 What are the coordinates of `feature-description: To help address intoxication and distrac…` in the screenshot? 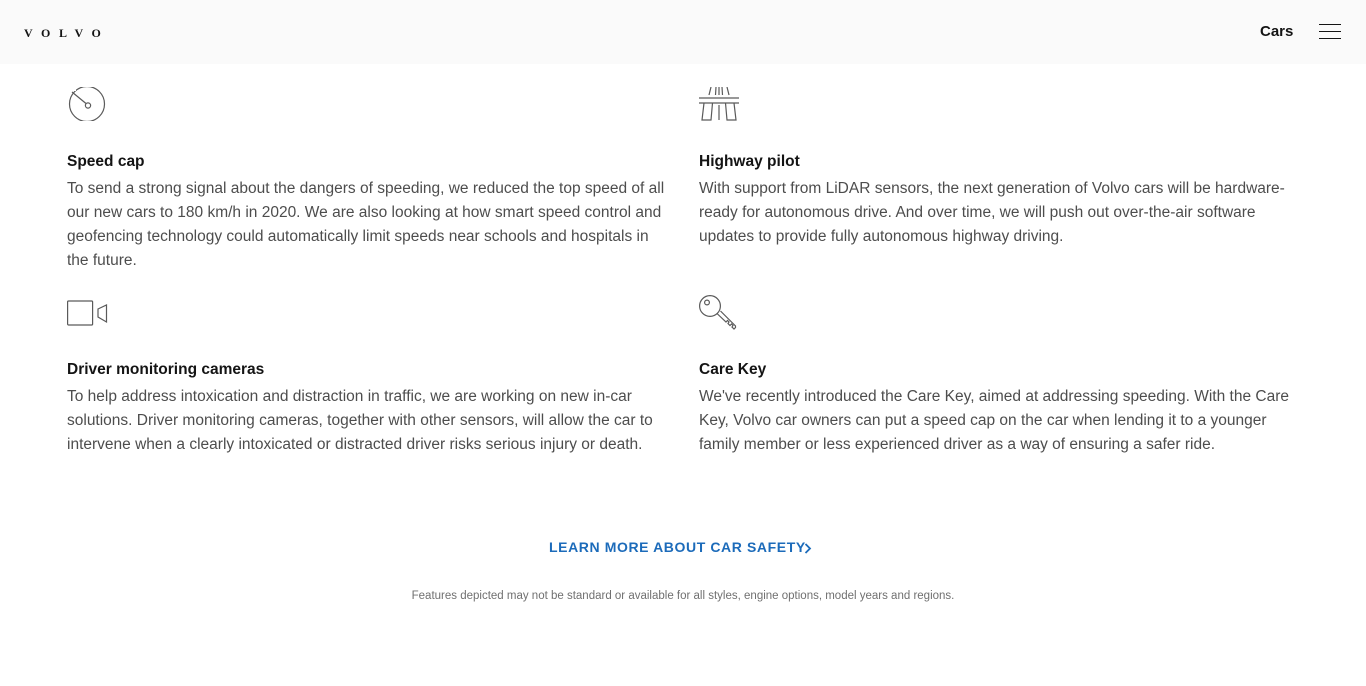 It's located at (360, 420).